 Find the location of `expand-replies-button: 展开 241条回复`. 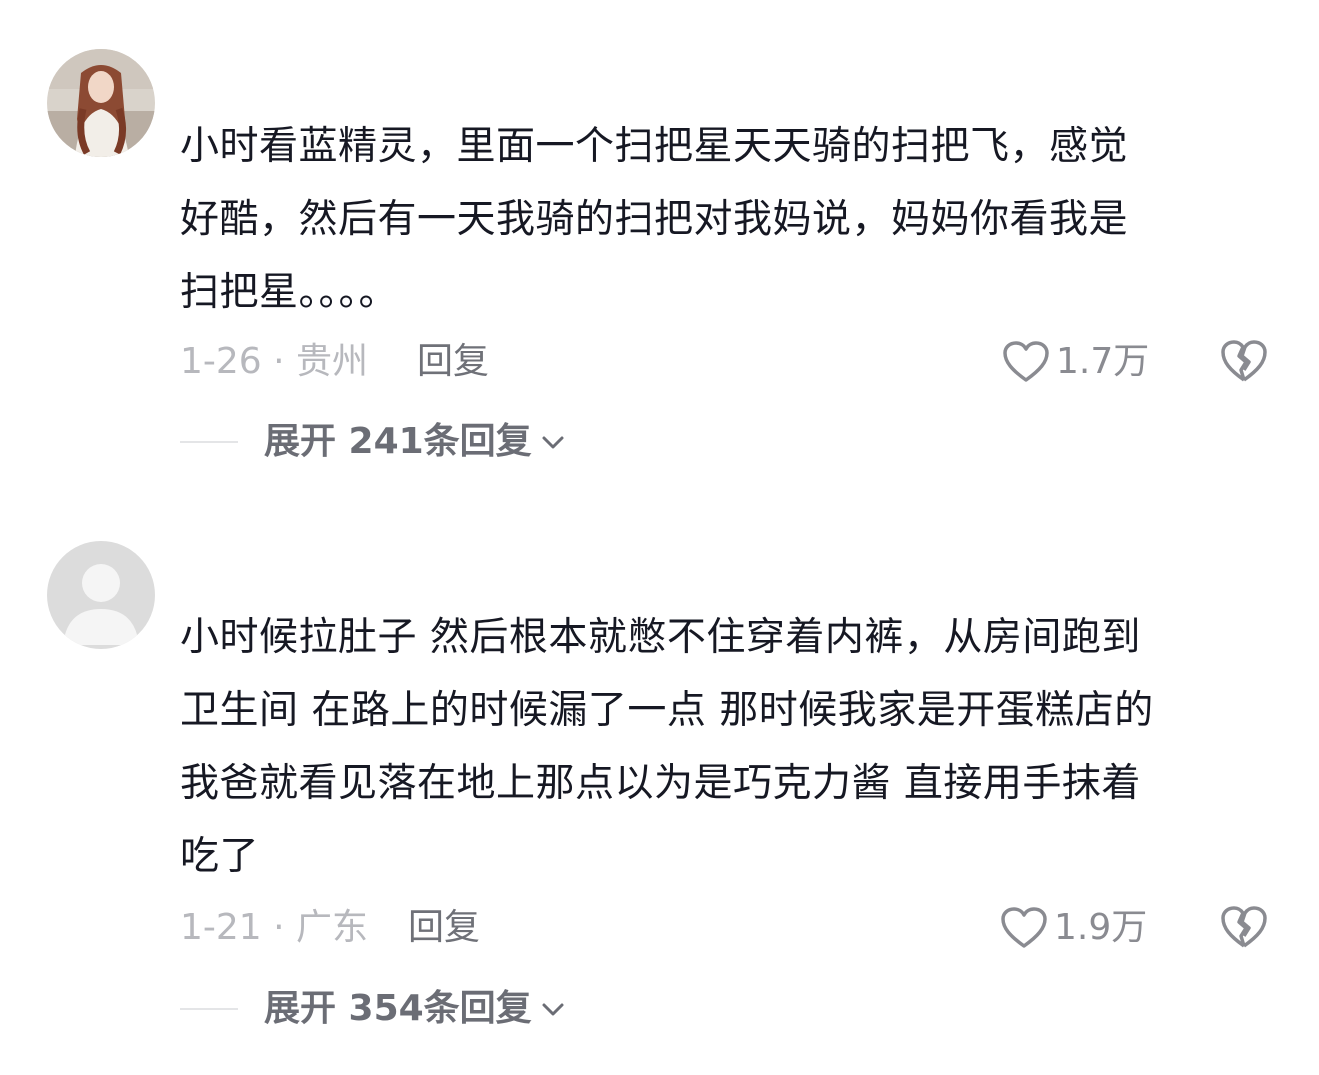

expand-replies-button: 展开 241条回复 is located at coordinates (373, 442).